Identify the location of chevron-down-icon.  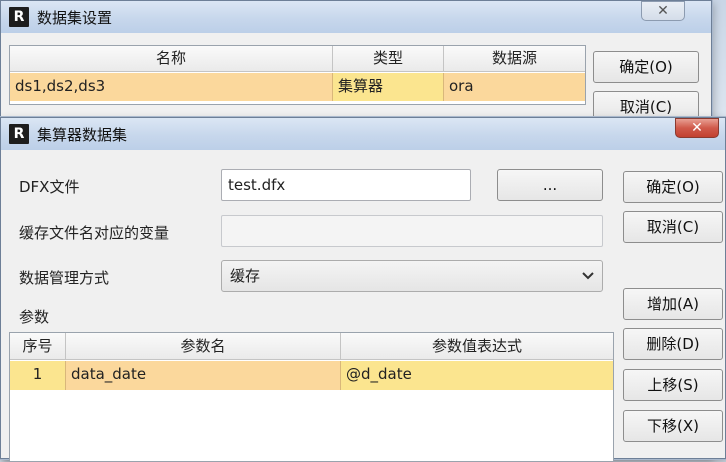
(588, 276).